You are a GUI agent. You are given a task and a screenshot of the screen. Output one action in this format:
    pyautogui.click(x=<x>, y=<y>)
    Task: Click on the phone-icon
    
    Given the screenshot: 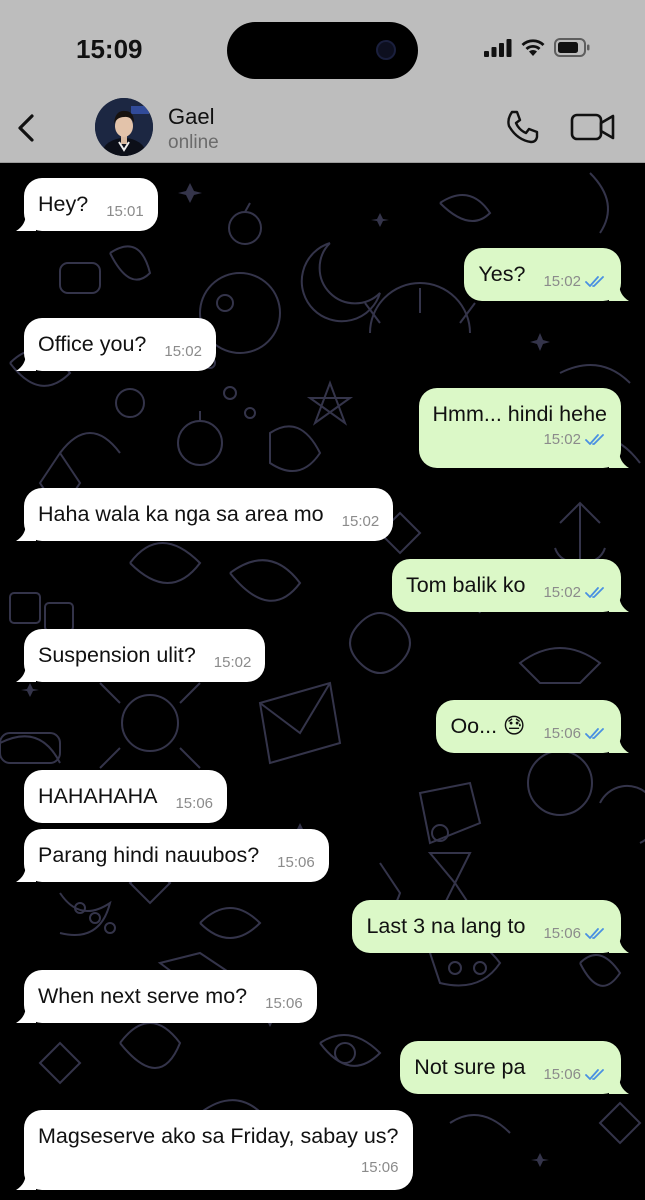 What is the action you would take?
    pyautogui.click(x=523, y=127)
    